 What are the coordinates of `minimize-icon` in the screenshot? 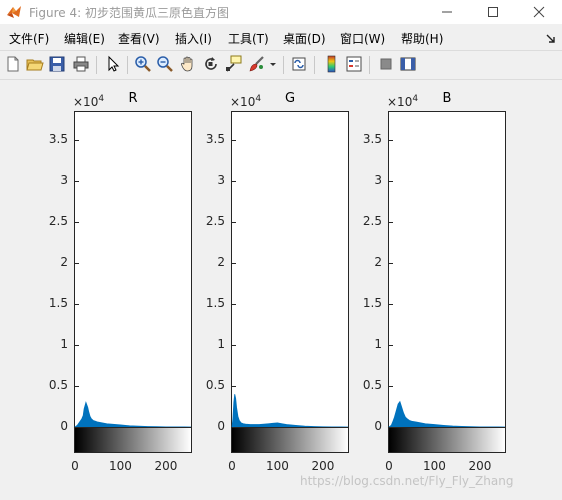 It's located at (447, 12).